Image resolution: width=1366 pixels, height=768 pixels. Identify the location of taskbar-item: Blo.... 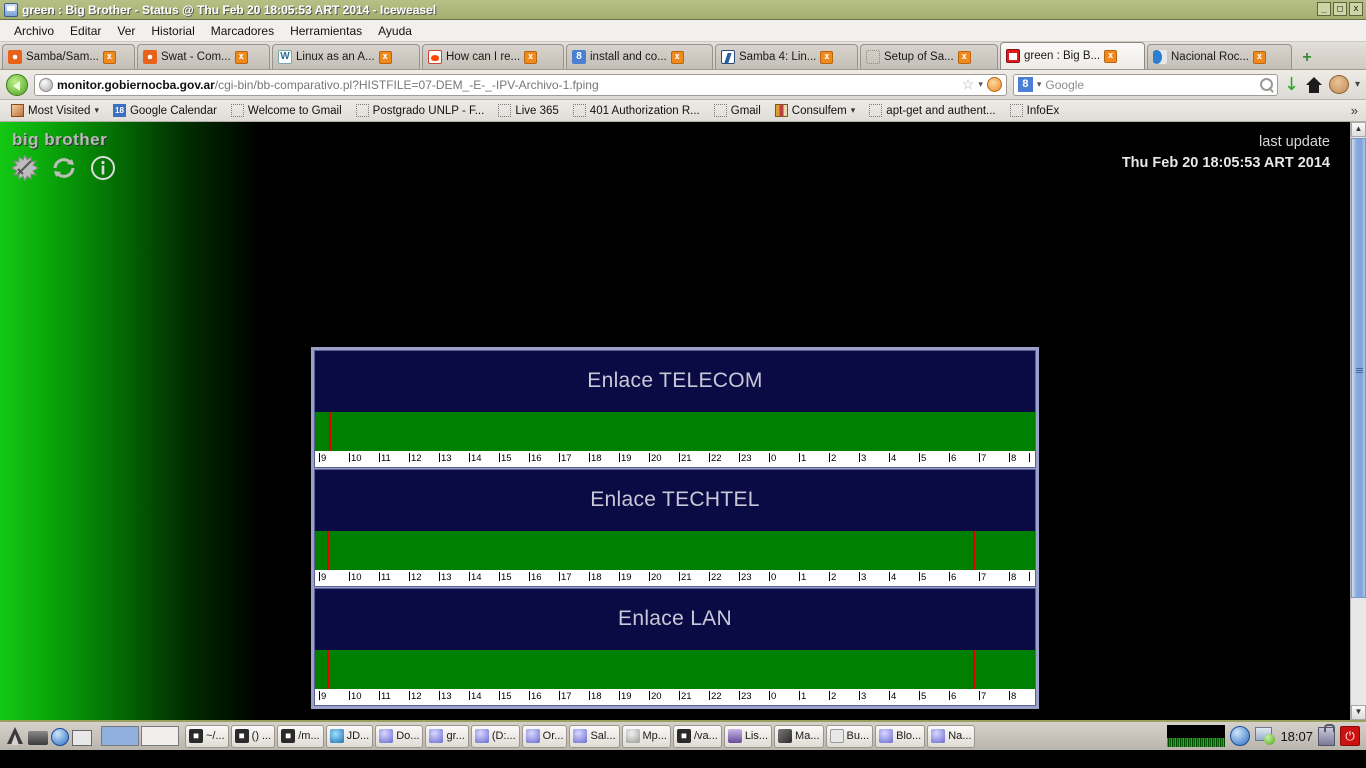
(900, 736).